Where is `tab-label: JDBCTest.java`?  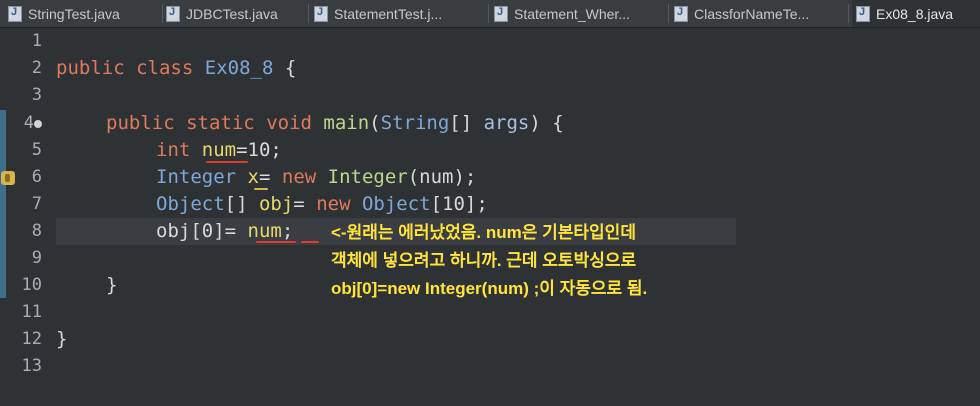
tab-label: JDBCTest.java is located at coordinates (232, 13).